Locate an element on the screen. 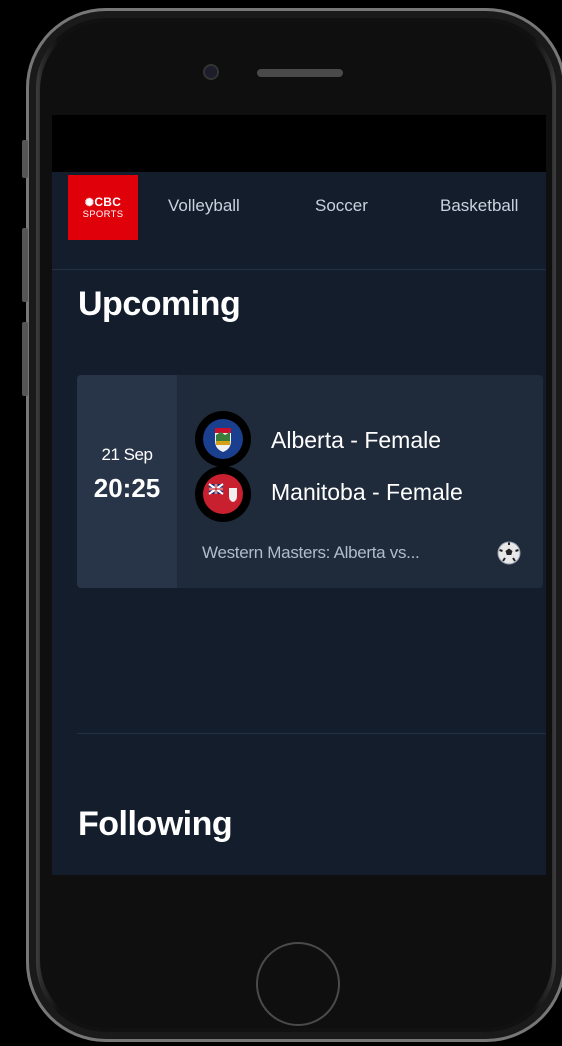 The image size is (562, 1046). mute-switch is located at coordinates (25, 159).